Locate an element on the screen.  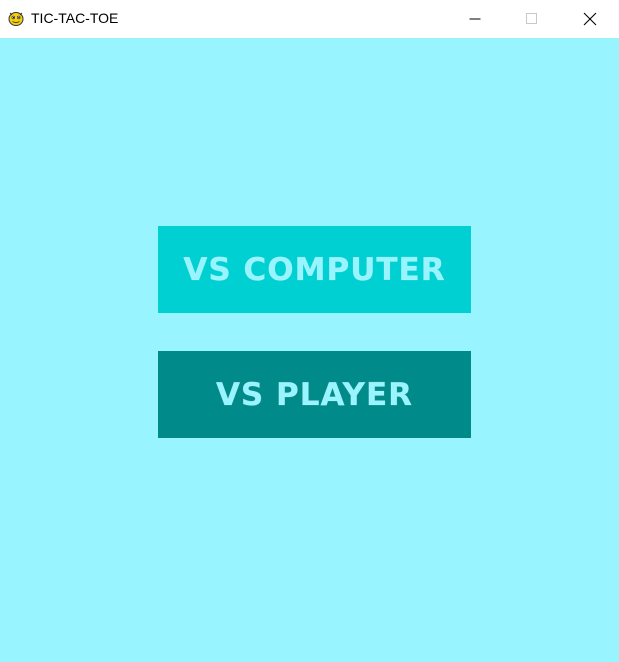
vs-computer-button: VS COMPUTER is located at coordinates (314, 269).